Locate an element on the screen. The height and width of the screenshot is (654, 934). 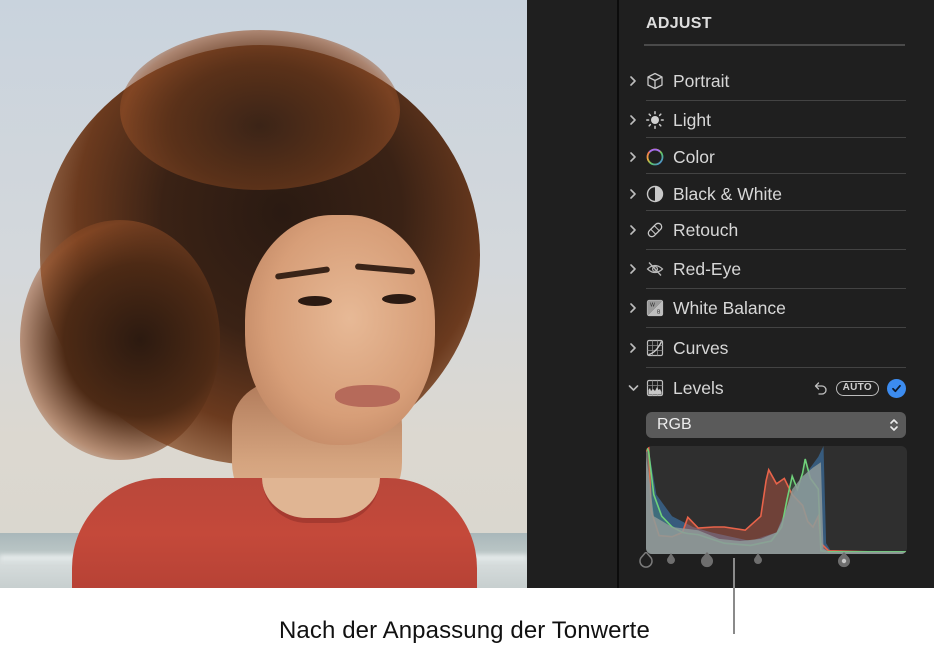
adjust-item-label: White Balance is located at coordinates (729, 307).